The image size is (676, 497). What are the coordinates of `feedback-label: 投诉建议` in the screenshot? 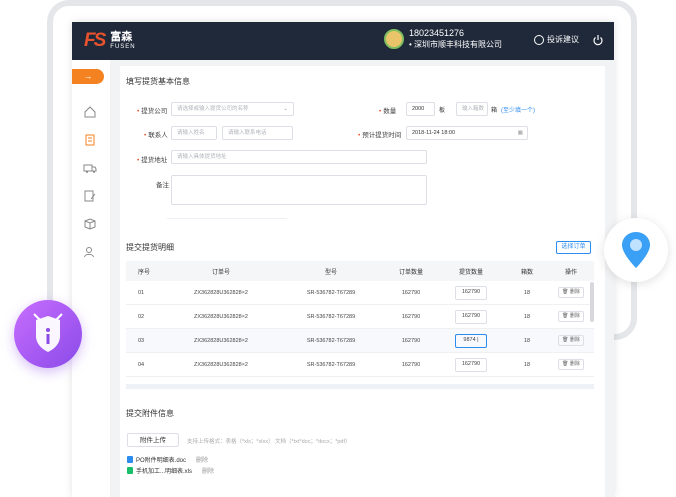 It's located at (563, 39).